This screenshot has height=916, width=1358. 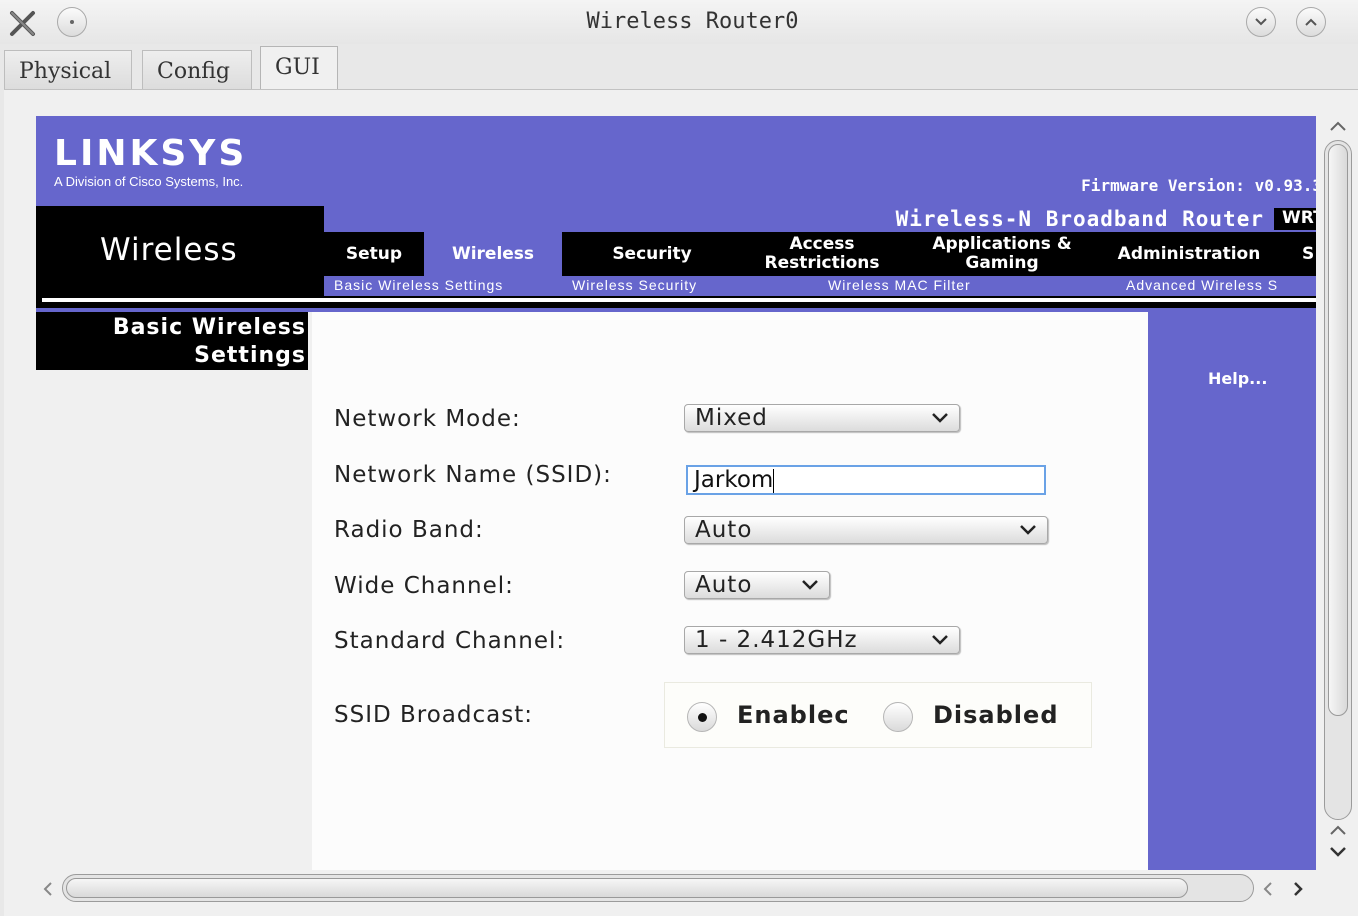 What do you see at coordinates (433, 715) in the screenshot?
I see `ssid-broadcast-label: SSID Broadcast:` at bounding box center [433, 715].